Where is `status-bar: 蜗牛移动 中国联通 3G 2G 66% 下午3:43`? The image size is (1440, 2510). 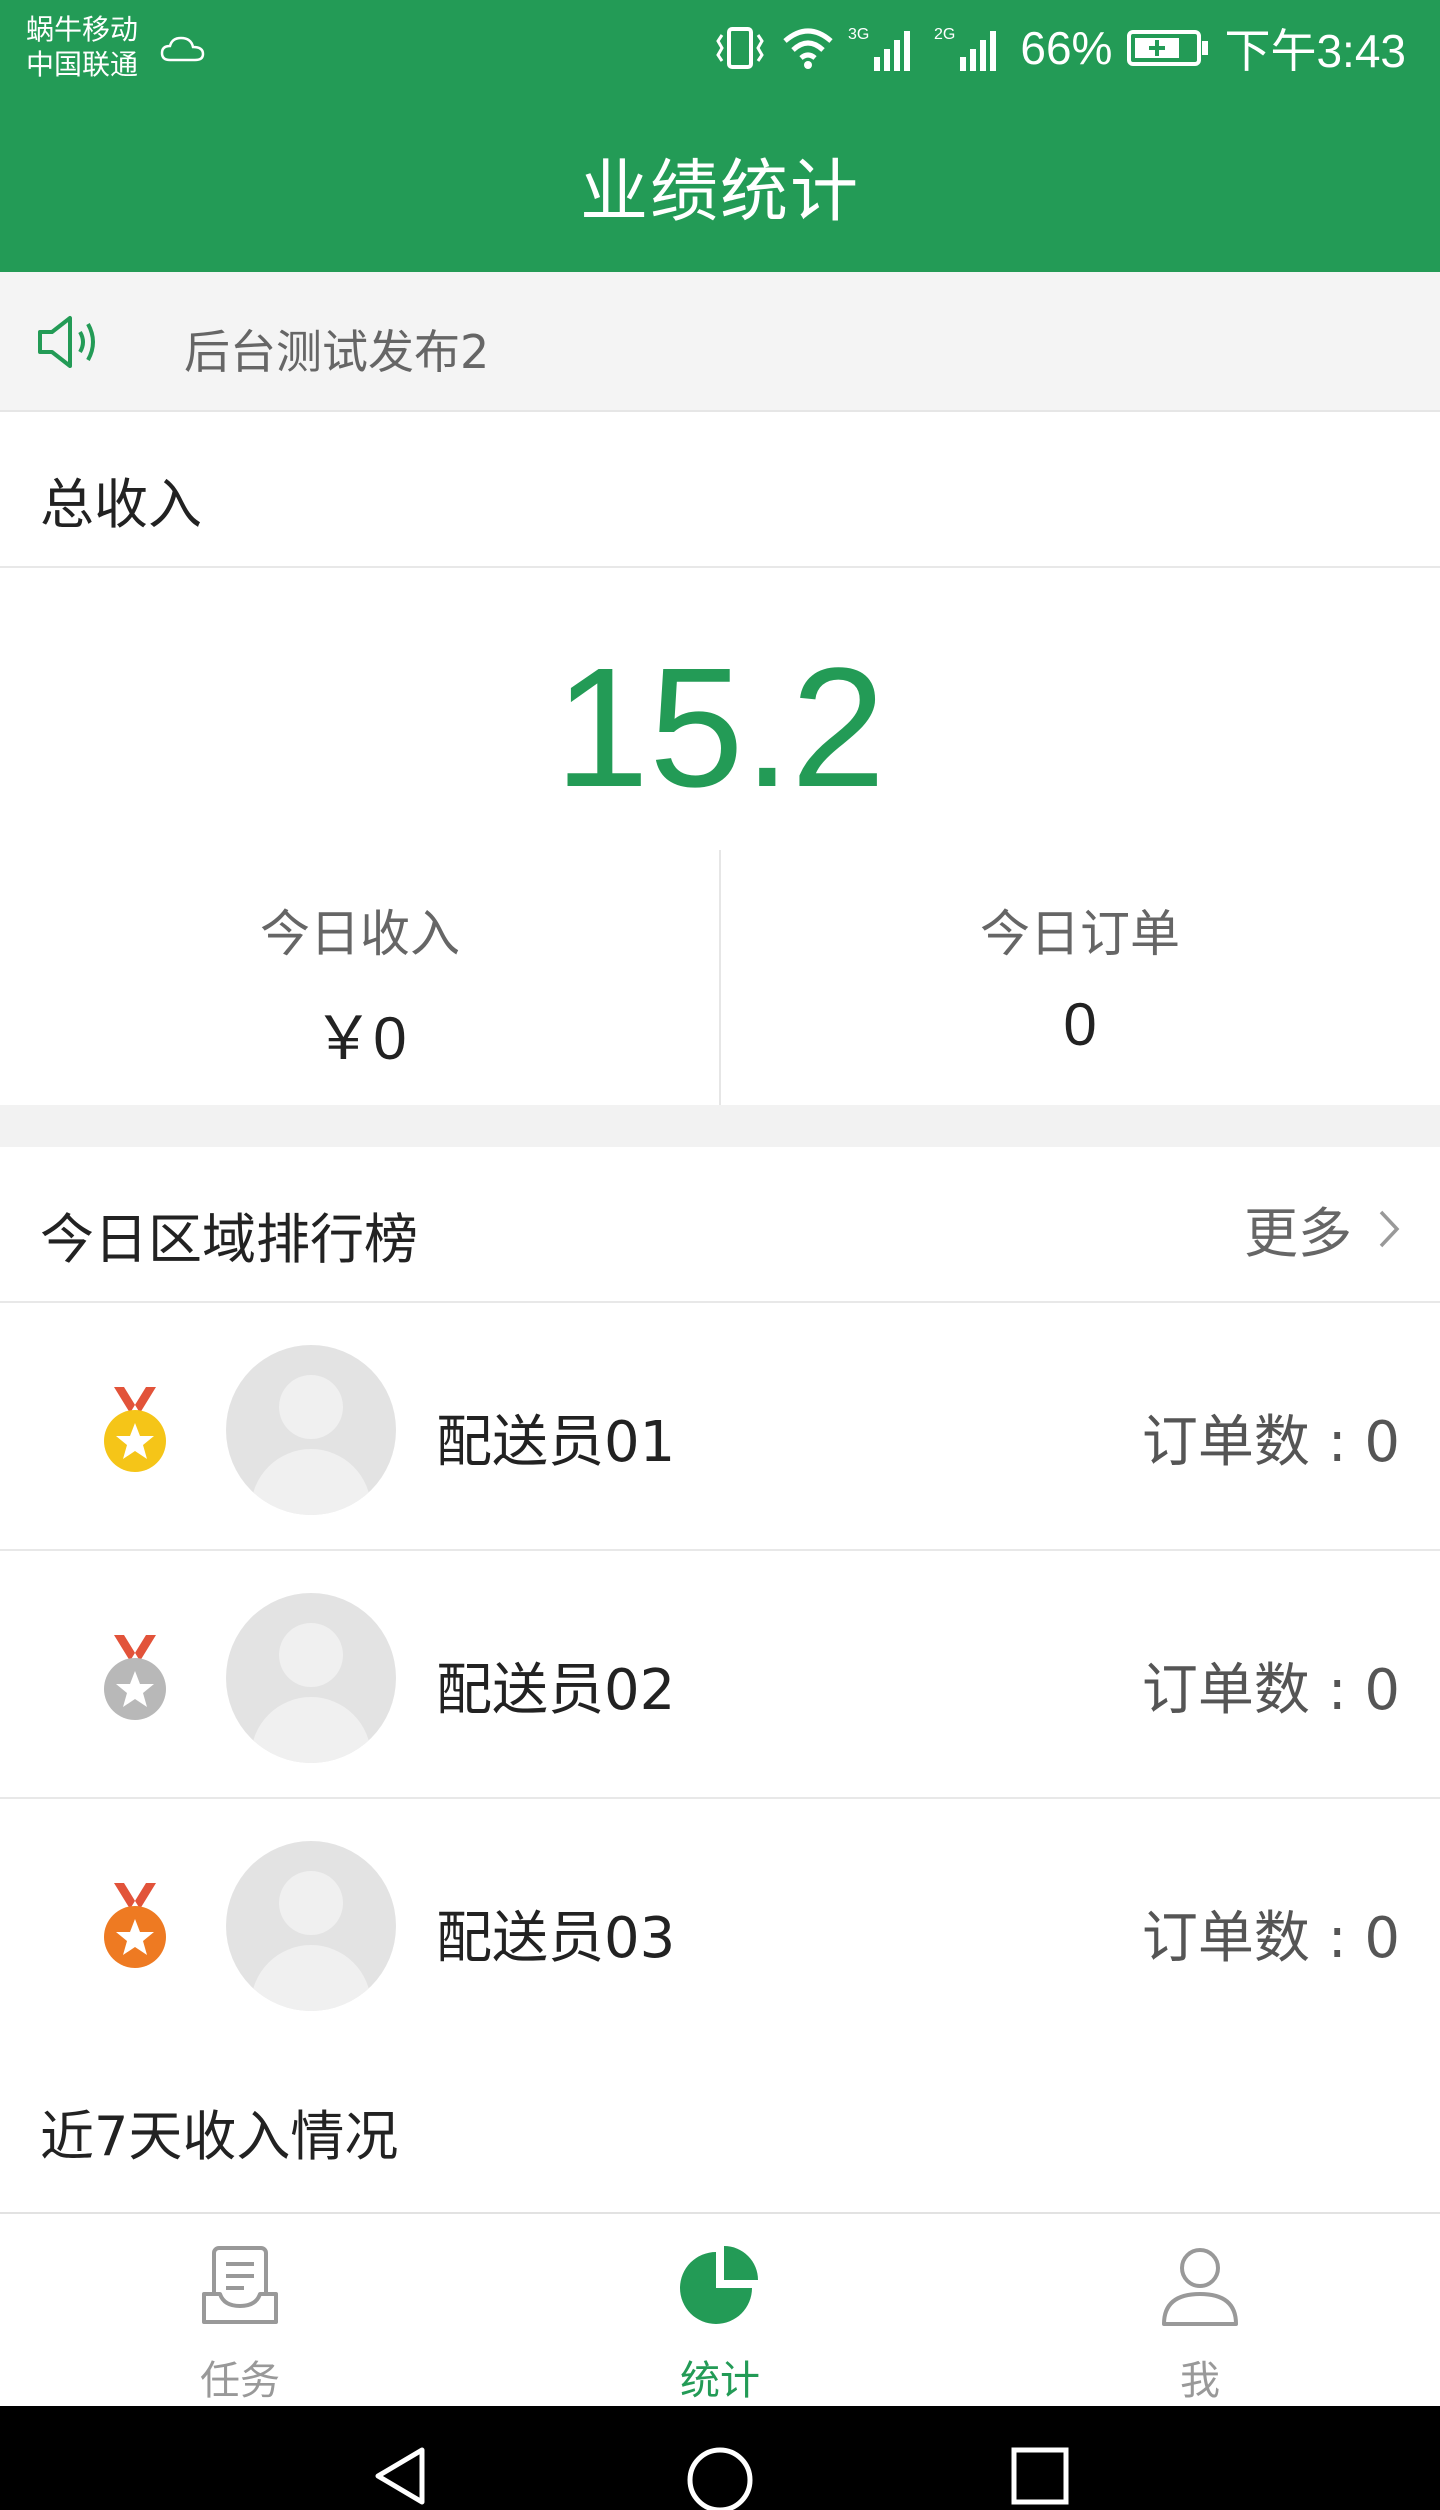
status-bar: 蜗牛移动 中国联通 3G 2G 66% 下午3:43 is located at coordinates (720, 48).